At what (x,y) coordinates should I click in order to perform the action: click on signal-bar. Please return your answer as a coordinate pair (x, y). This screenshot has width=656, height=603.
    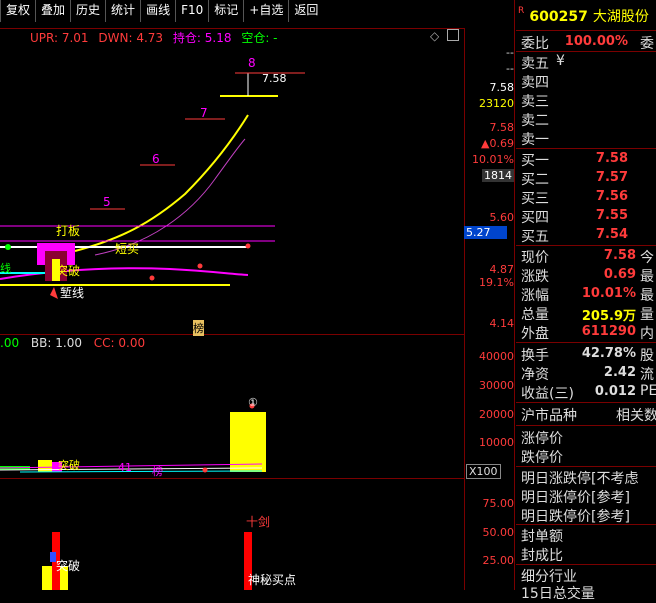
    Looking at the image, I should click on (47, 578).